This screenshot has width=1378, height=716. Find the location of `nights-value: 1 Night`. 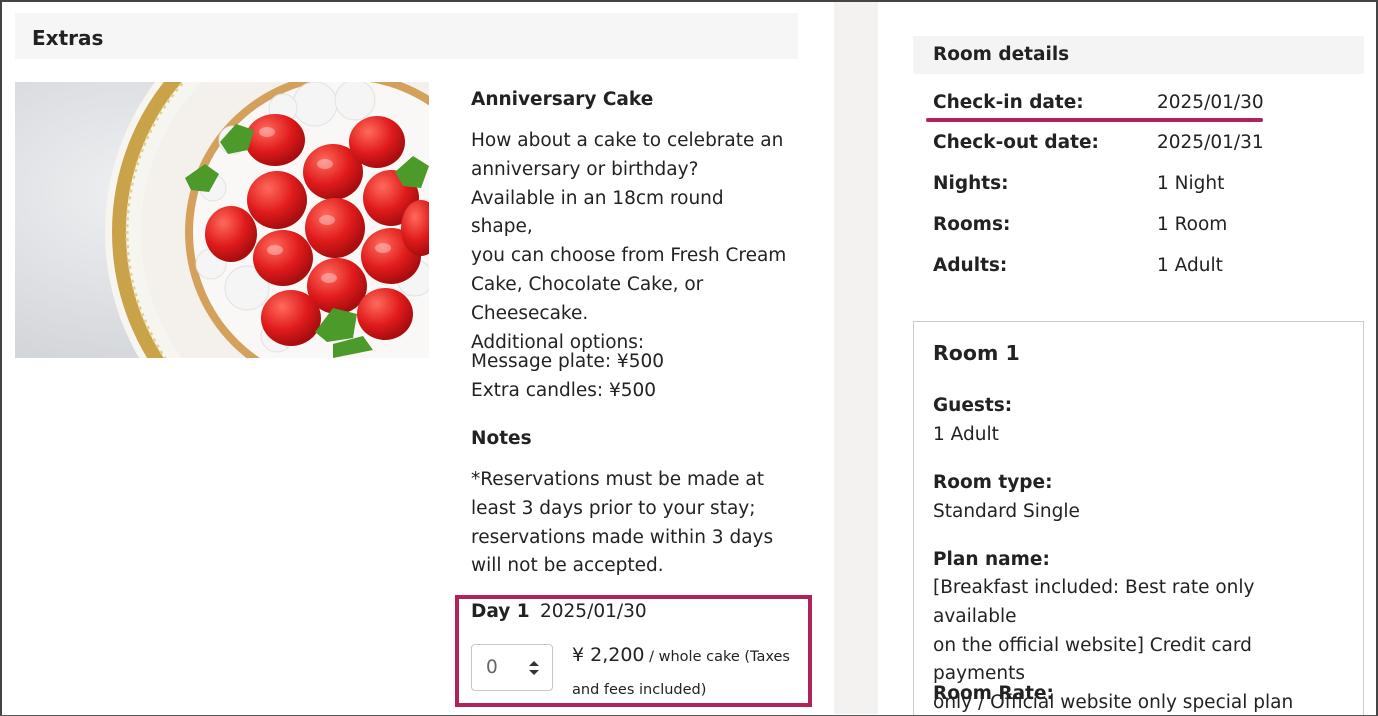

nights-value: 1 Night is located at coordinates (1191, 183).